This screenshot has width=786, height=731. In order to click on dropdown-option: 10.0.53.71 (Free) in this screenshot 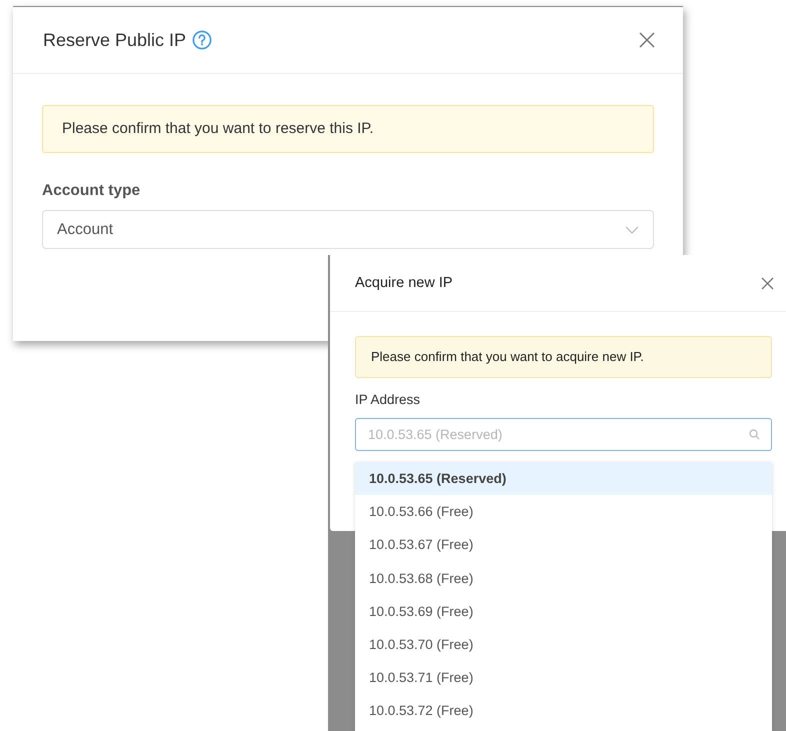, I will do `click(563, 677)`.